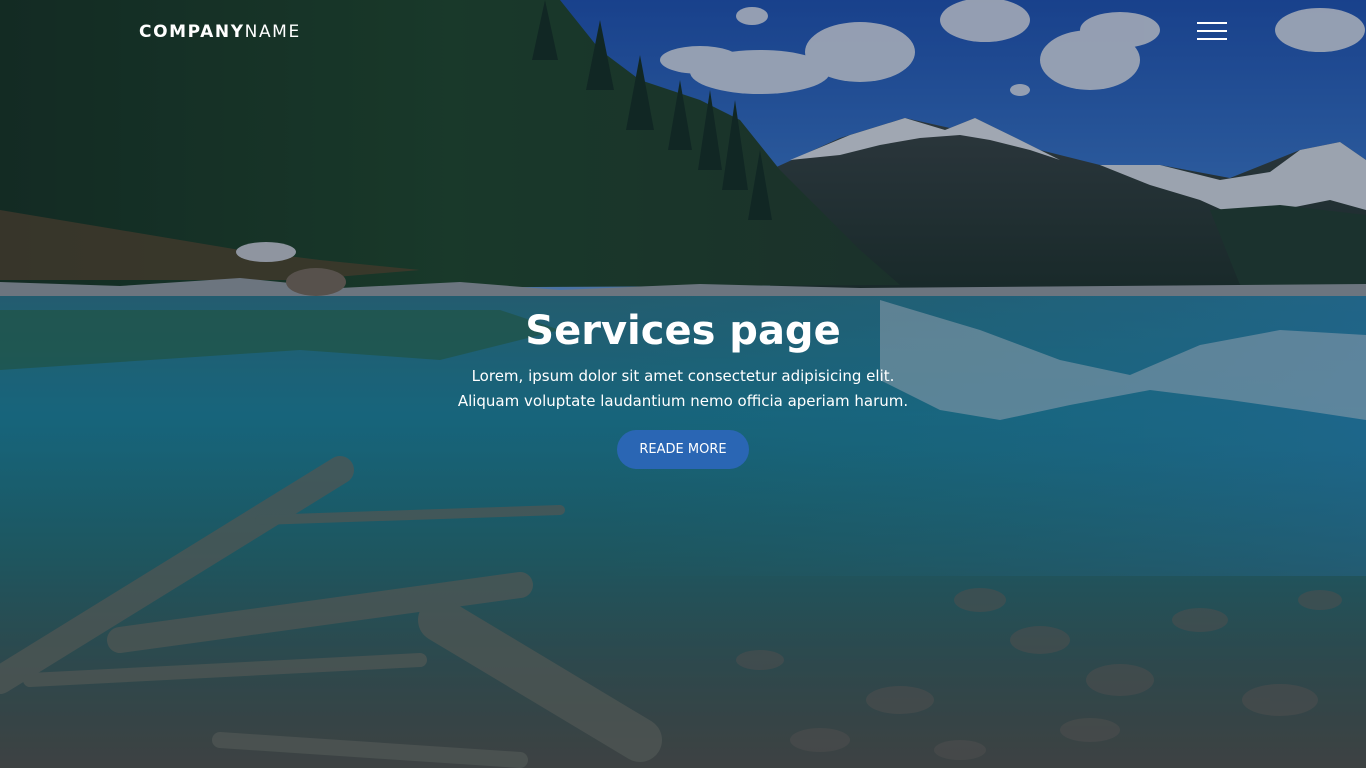 This screenshot has width=1366, height=768. I want to click on menu-bar-middle, so click(1212, 31).